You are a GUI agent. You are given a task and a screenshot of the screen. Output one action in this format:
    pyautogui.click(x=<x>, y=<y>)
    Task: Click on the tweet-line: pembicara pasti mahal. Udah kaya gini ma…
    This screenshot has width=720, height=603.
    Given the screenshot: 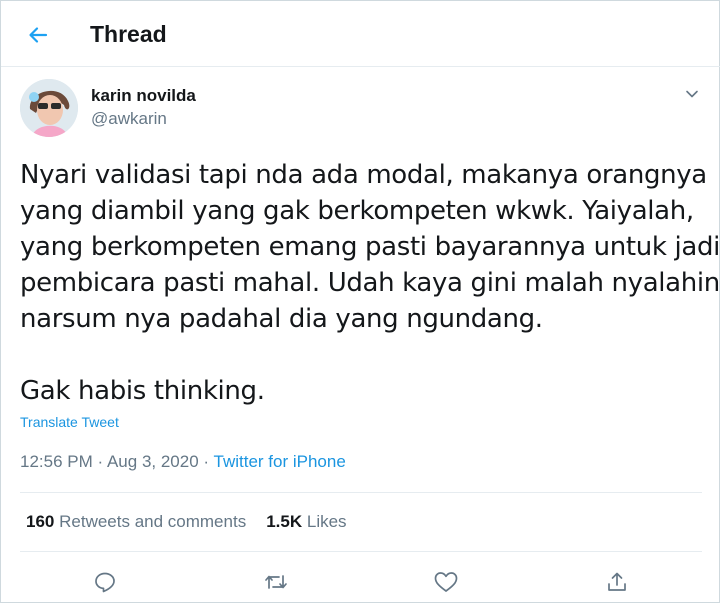 What is the action you would take?
    pyautogui.click(x=370, y=283)
    